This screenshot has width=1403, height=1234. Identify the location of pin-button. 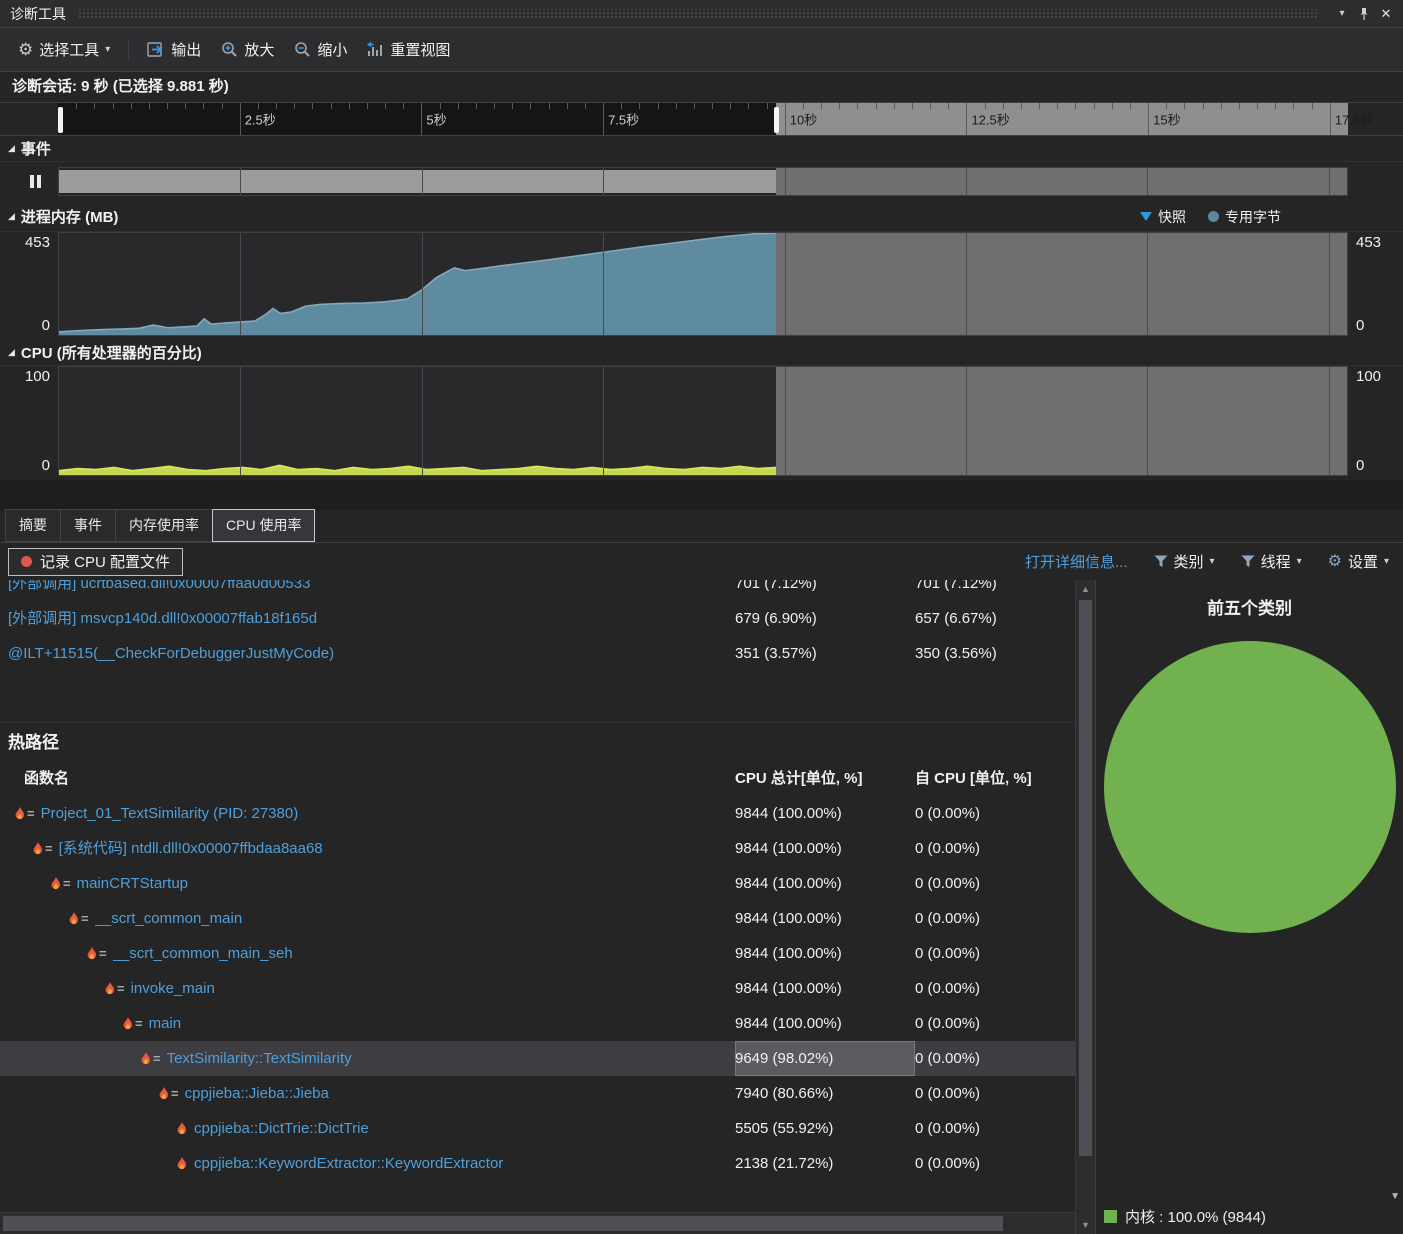
(1364, 14).